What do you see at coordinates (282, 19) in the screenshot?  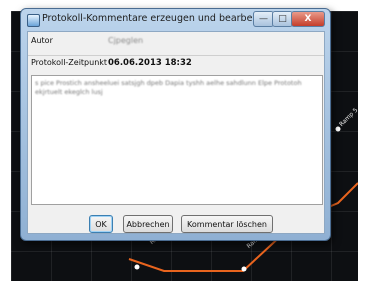 I see `maximize-button: □` at bounding box center [282, 19].